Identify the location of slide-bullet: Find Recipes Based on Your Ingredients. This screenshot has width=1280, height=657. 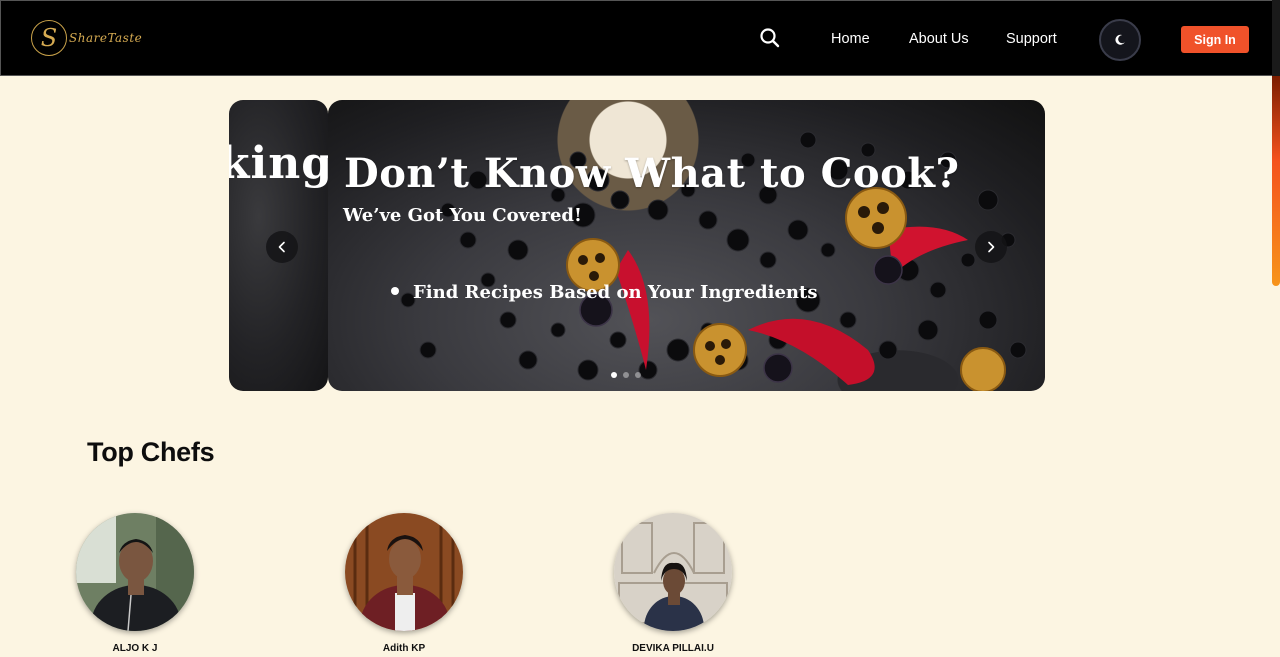
(604, 292).